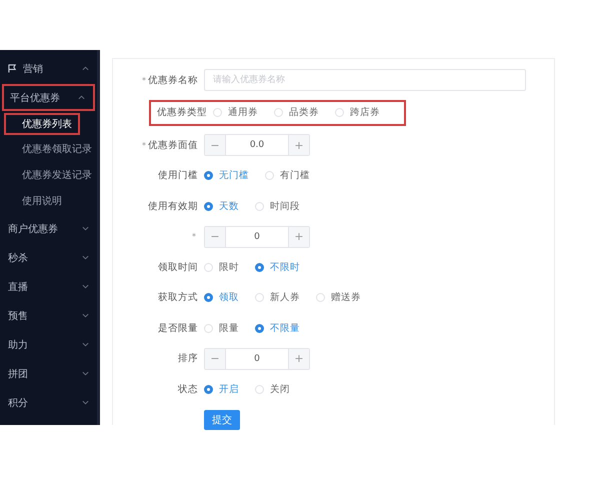 Image resolution: width=600 pixels, height=480 pixels. I want to click on field-label: 优惠券面值, so click(173, 145).